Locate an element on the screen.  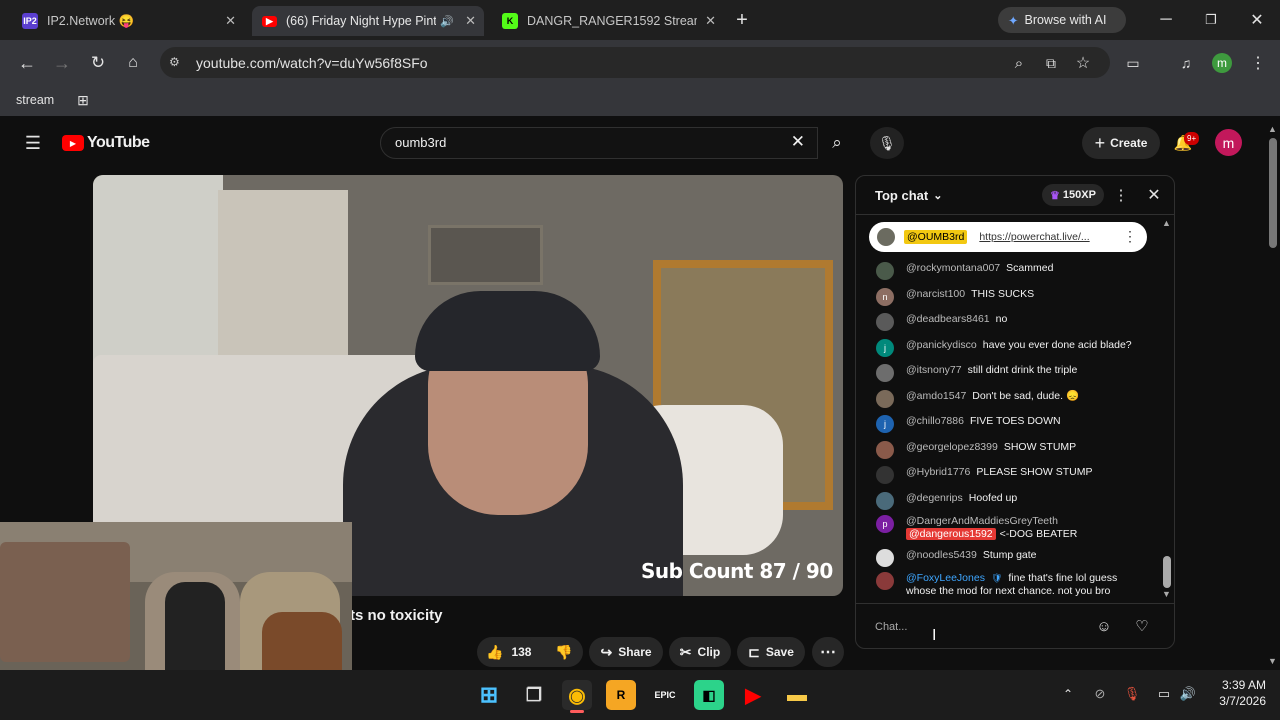
app-green-icon: ◧ is located at coordinates (709, 695).